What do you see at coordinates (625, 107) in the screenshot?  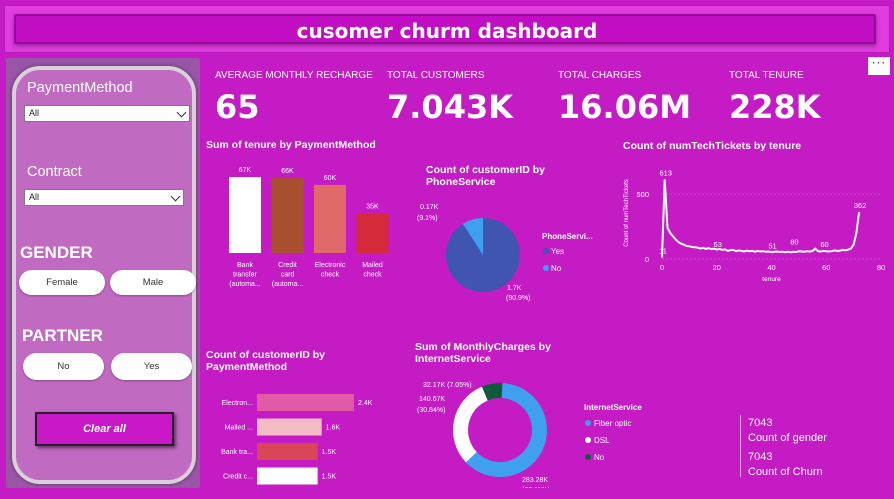 I see `kpi-value-total-charges: 16.06M` at bounding box center [625, 107].